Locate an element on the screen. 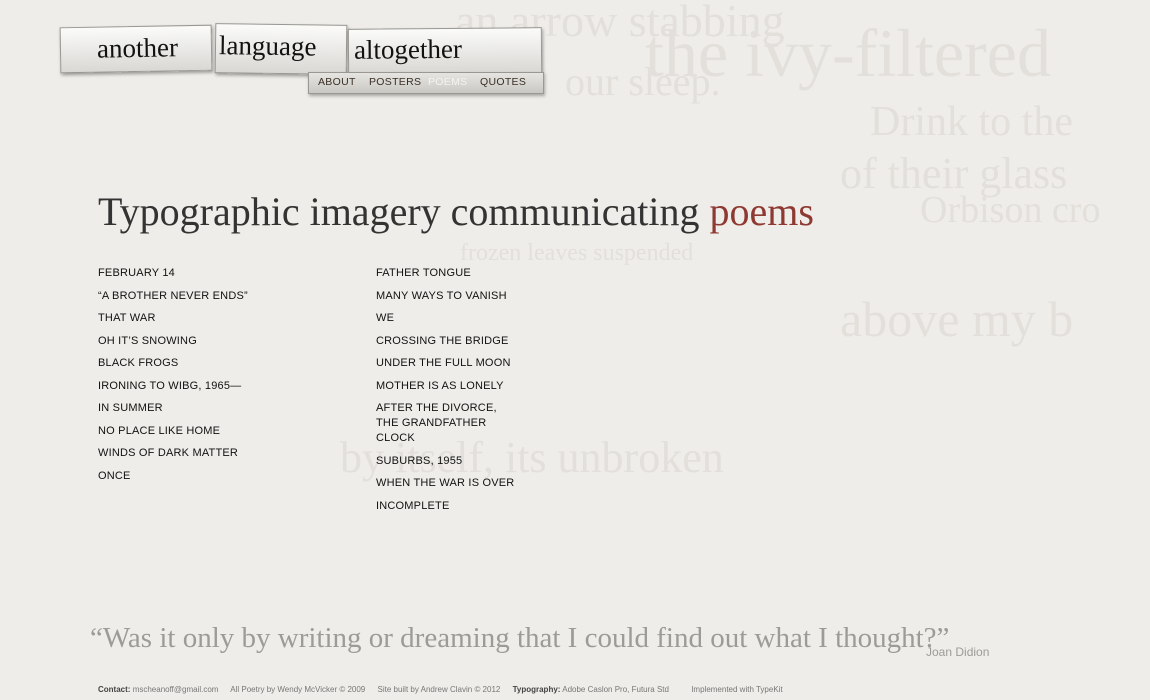  nav-about: ABOUT is located at coordinates (337, 82).